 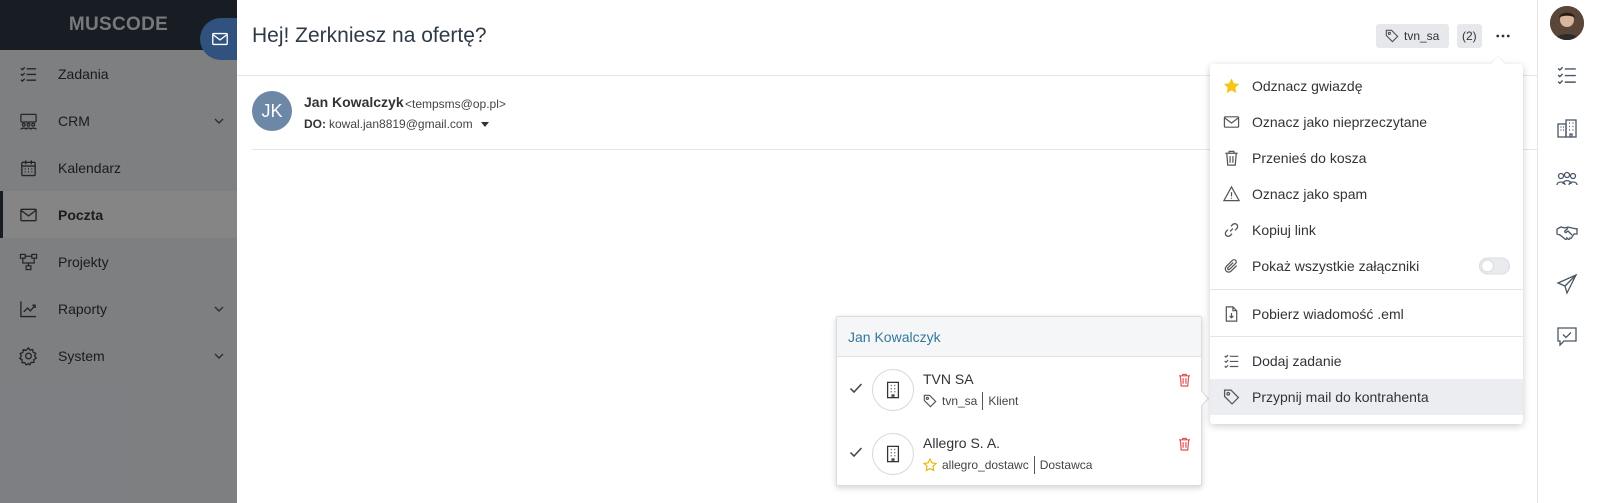 What do you see at coordinates (1567, 180) in the screenshot?
I see `users-group-icon` at bounding box center [1567, 180].